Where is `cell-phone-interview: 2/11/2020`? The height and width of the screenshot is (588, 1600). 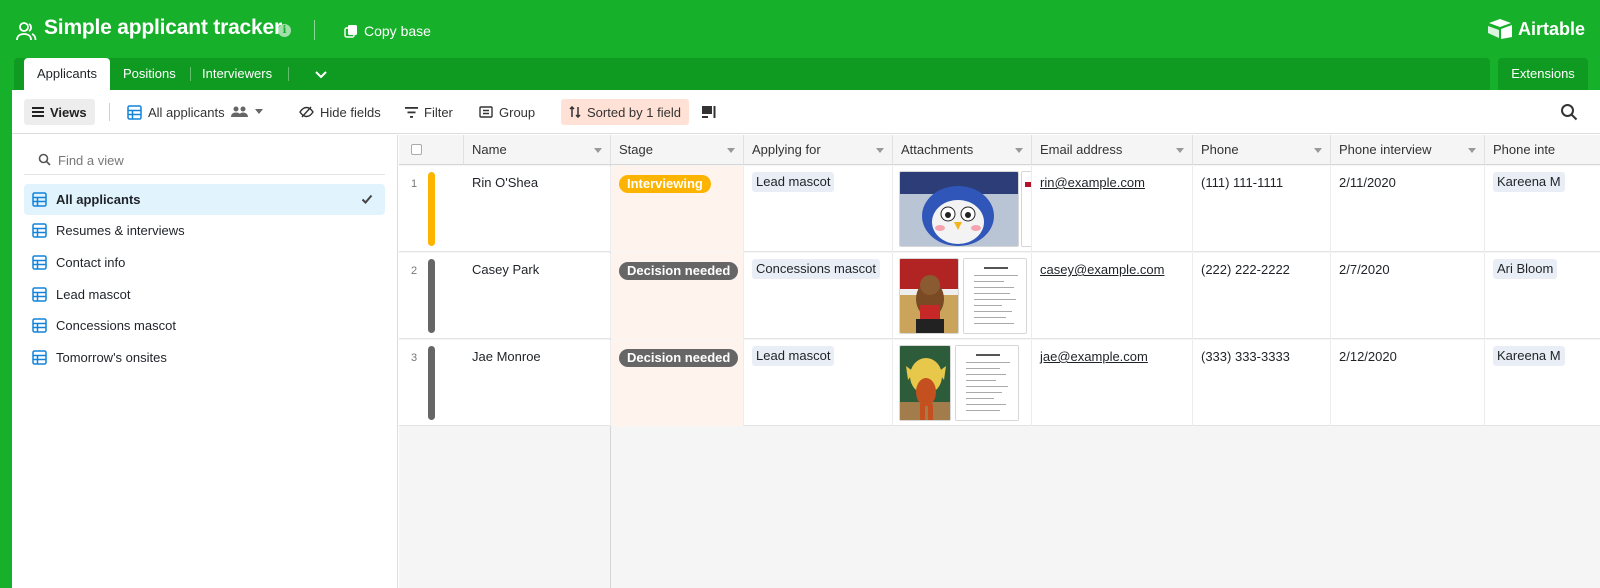 cell-phone-interview: 2/11/2020 is located at coordinates (1408, 209).